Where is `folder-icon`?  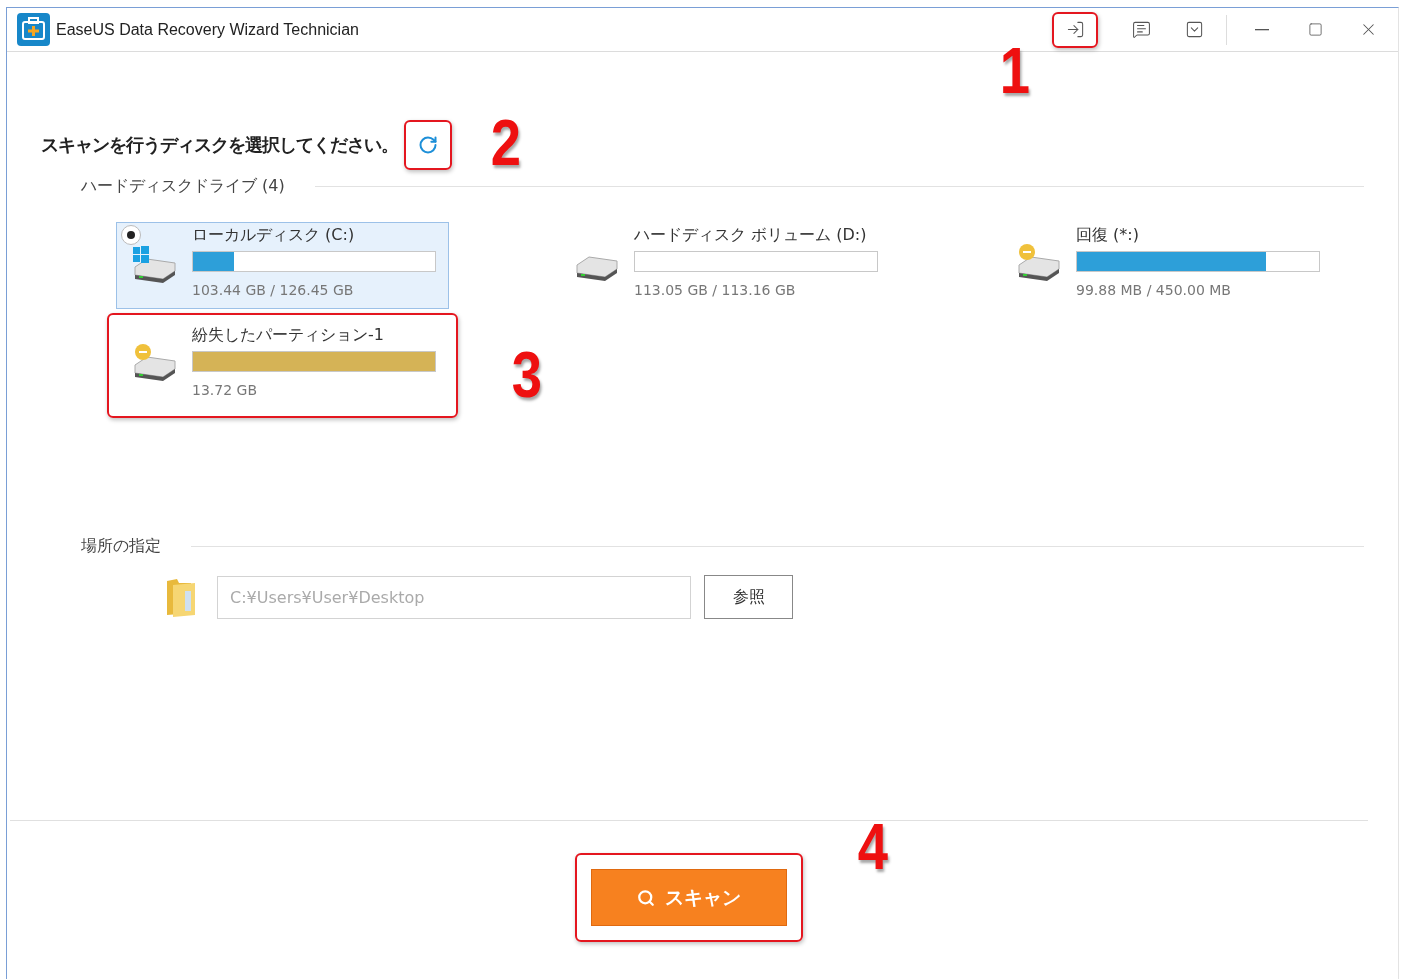 folder-icon is located at coordinates (181, 597).